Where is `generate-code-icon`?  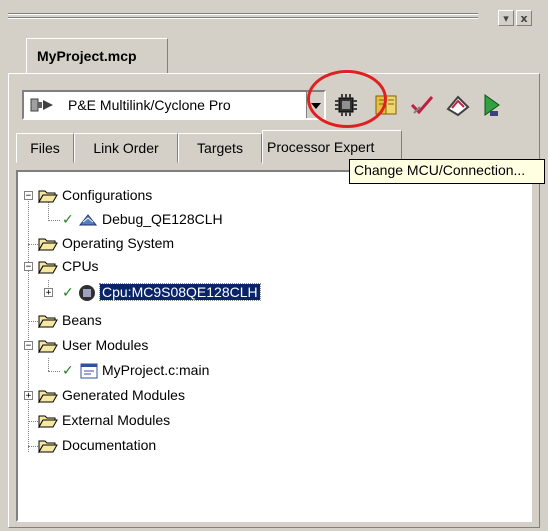 generate-code-icon is located at coordinates (458, 105).